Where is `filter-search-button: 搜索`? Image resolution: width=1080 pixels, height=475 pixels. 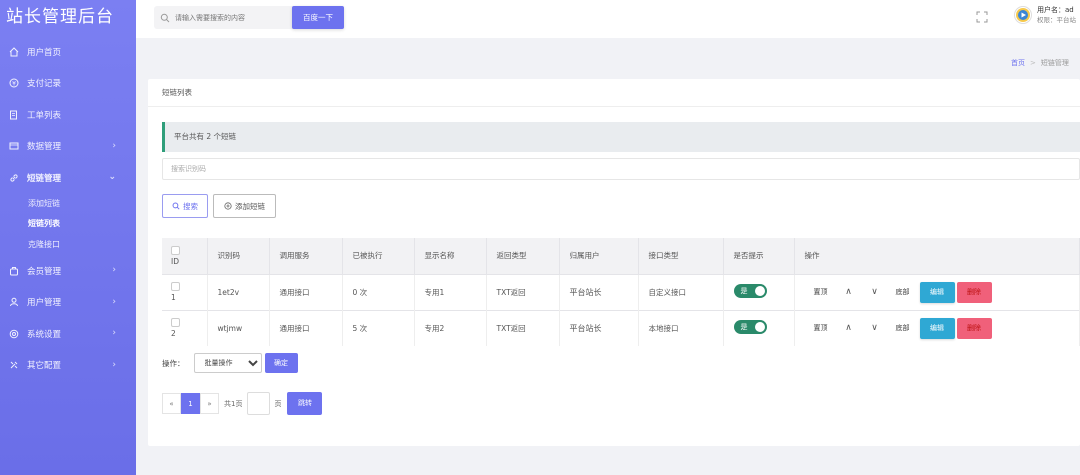
filter-search-button: 搜索 is located at coordinates (185, 206).